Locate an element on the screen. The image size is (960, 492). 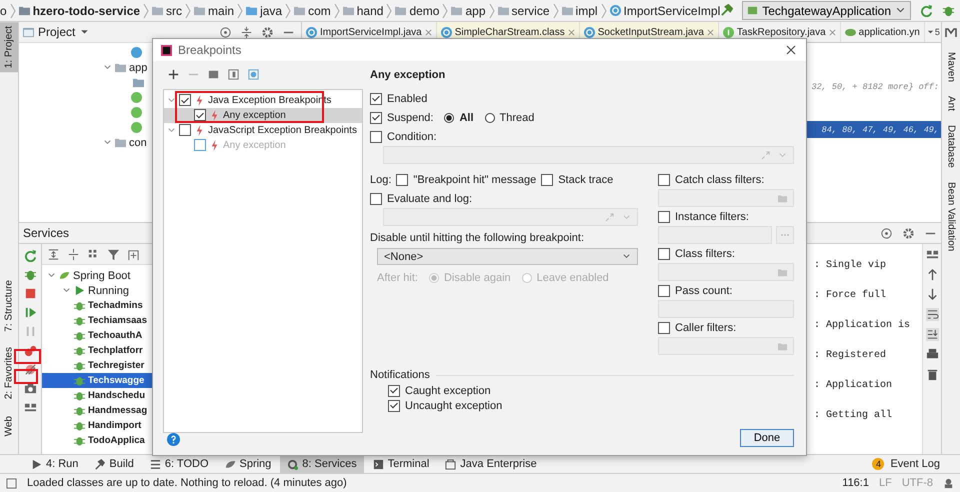
breadcrumb-item: src is located at coordinates (167, 11).